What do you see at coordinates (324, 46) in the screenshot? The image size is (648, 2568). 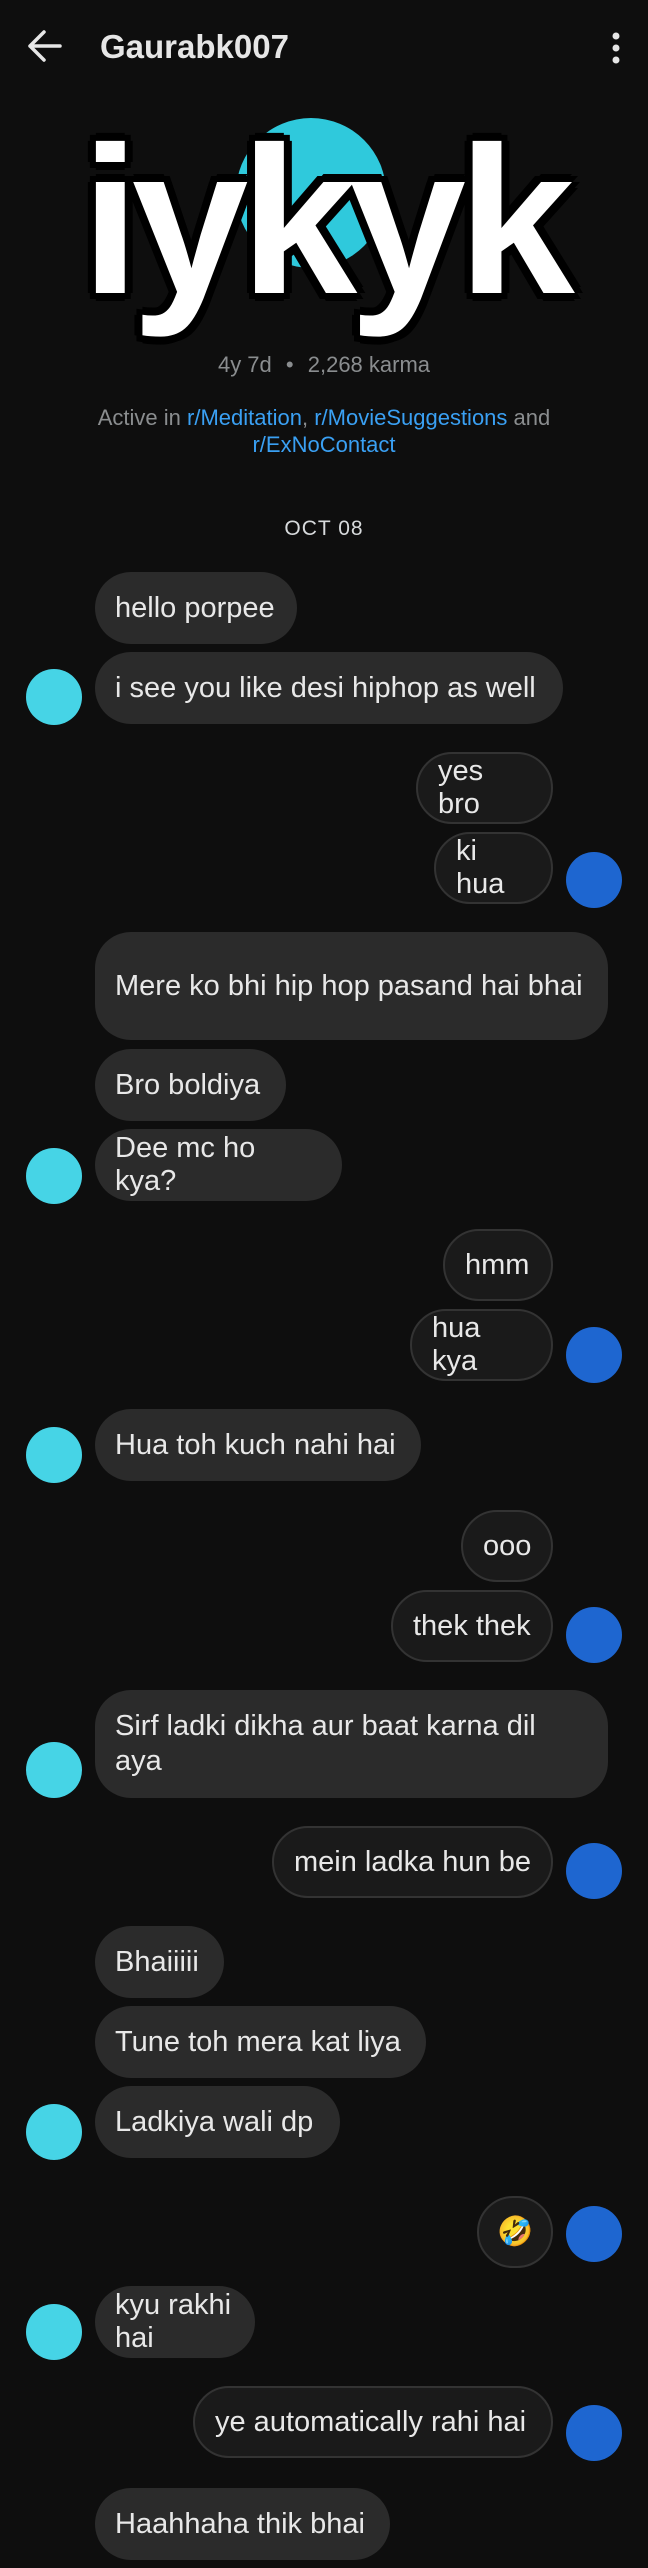 I see `top-bar: Gaurabk007` at bounding box center [324, 46].